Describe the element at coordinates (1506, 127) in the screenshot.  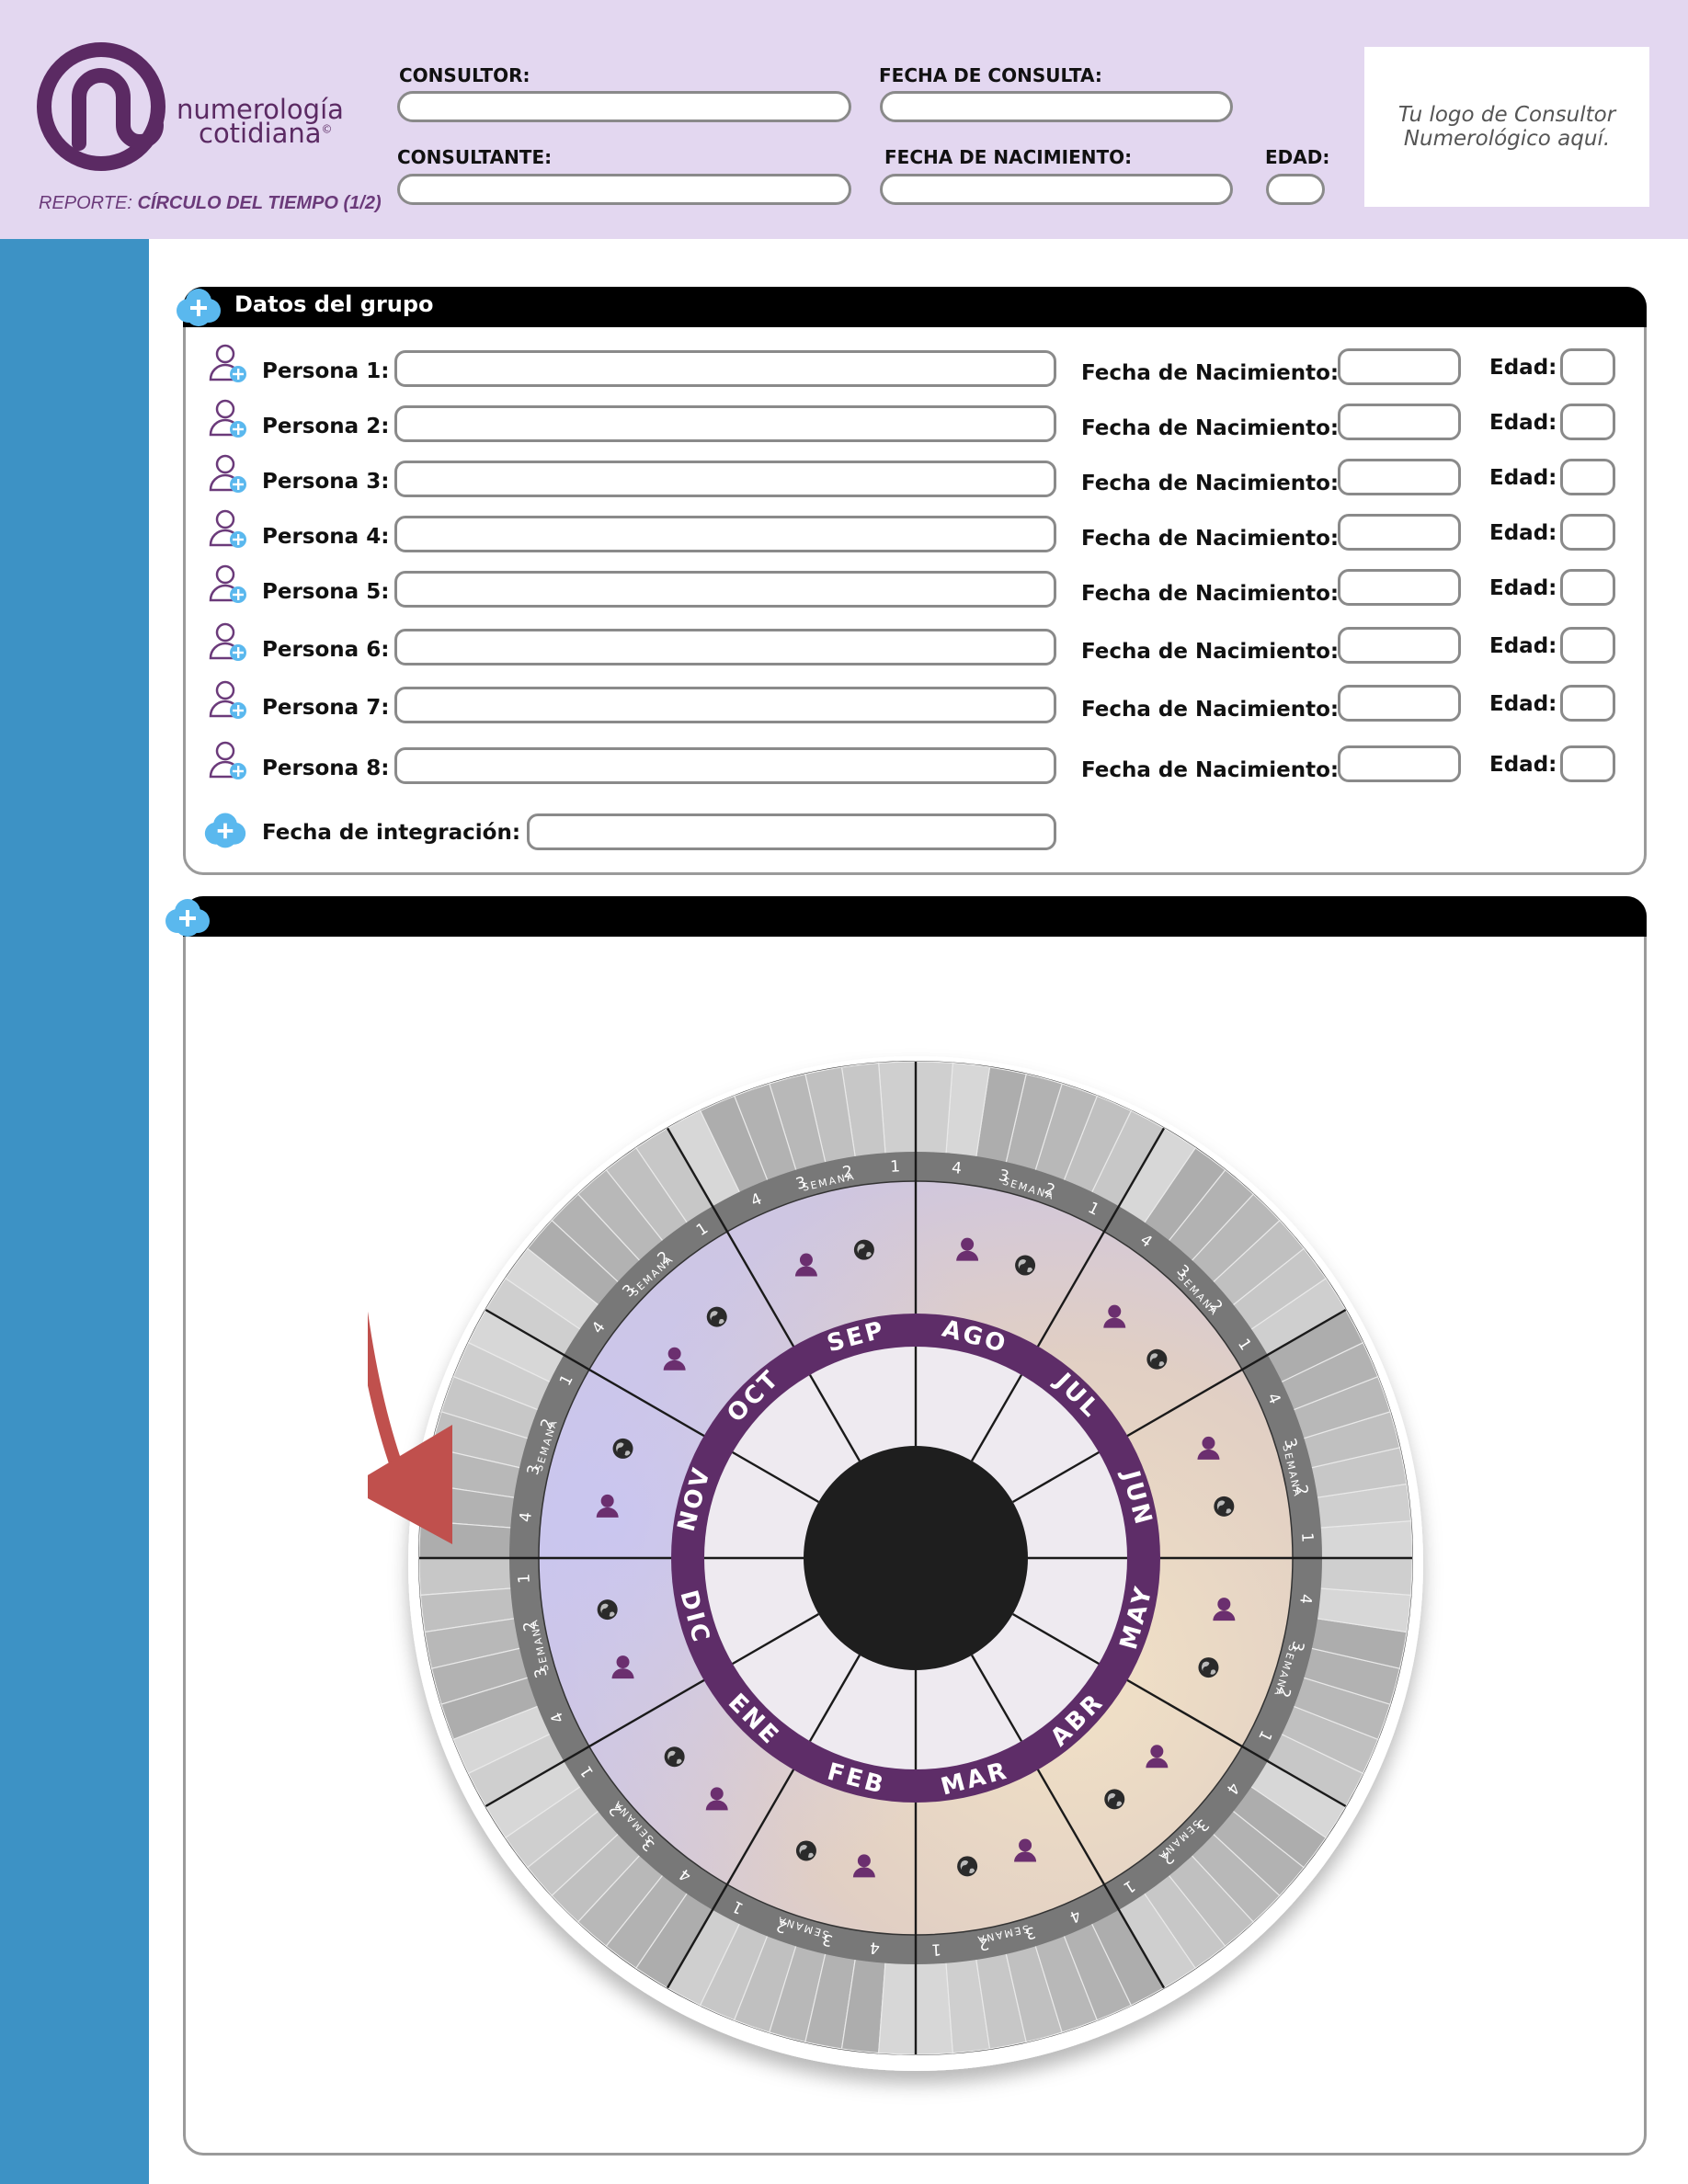
I see `consultant-logo-placeholder: Tu logo de Consultor Numerológico aquí.` at that location.